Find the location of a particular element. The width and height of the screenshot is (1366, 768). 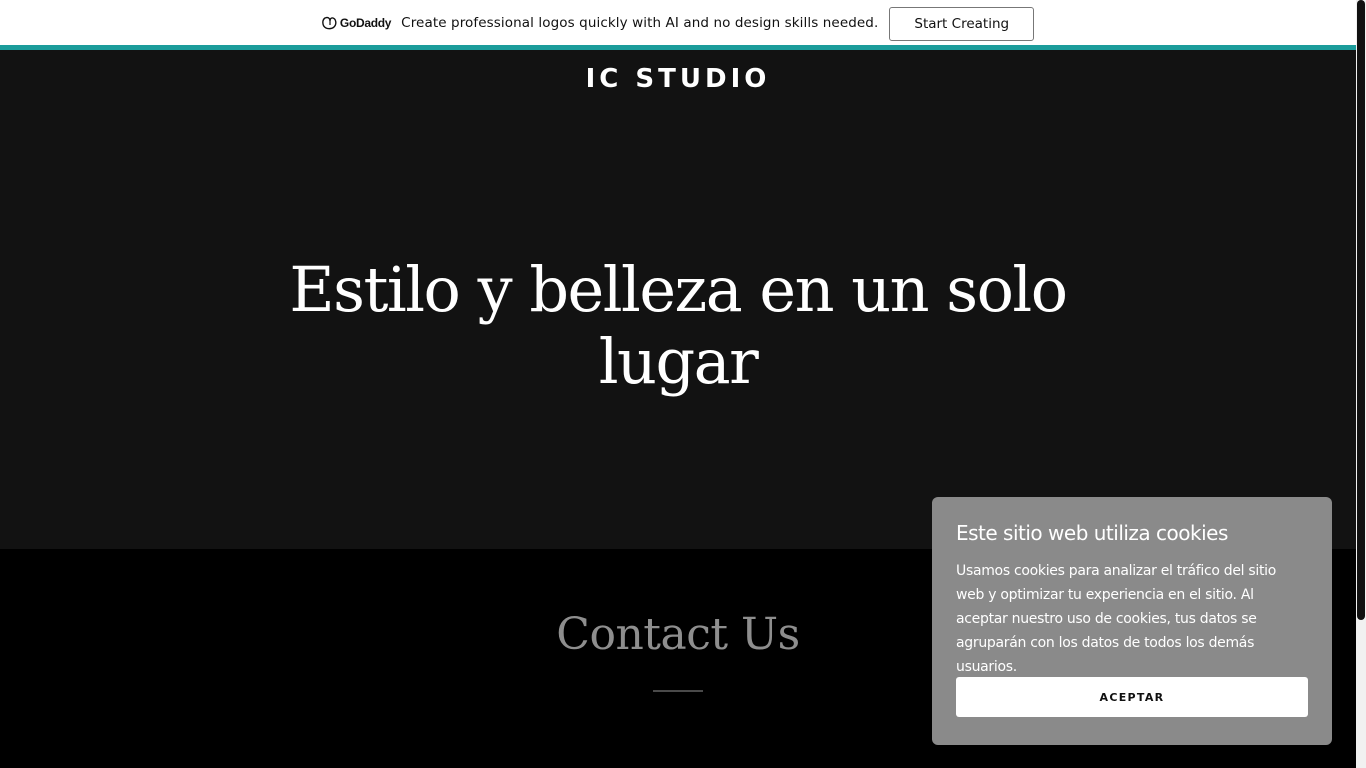

accept-cookies-button: ACEPTAR is located at coordinates (1132, 697).